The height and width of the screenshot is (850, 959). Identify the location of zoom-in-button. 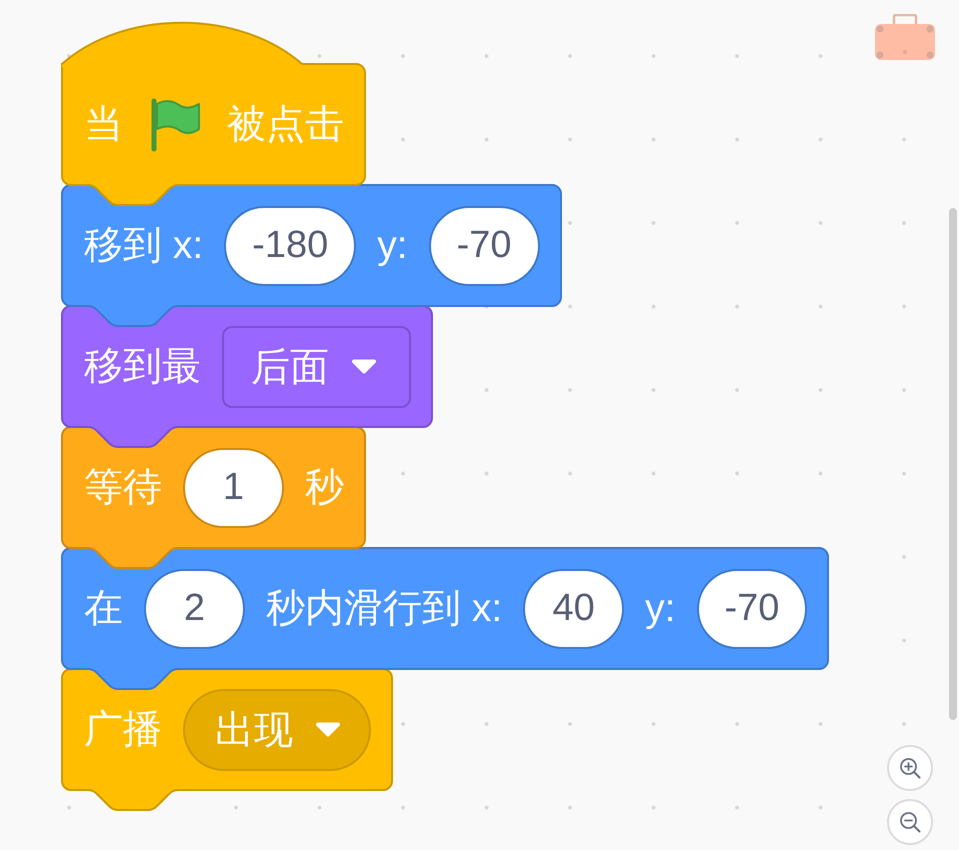
(910, 768).